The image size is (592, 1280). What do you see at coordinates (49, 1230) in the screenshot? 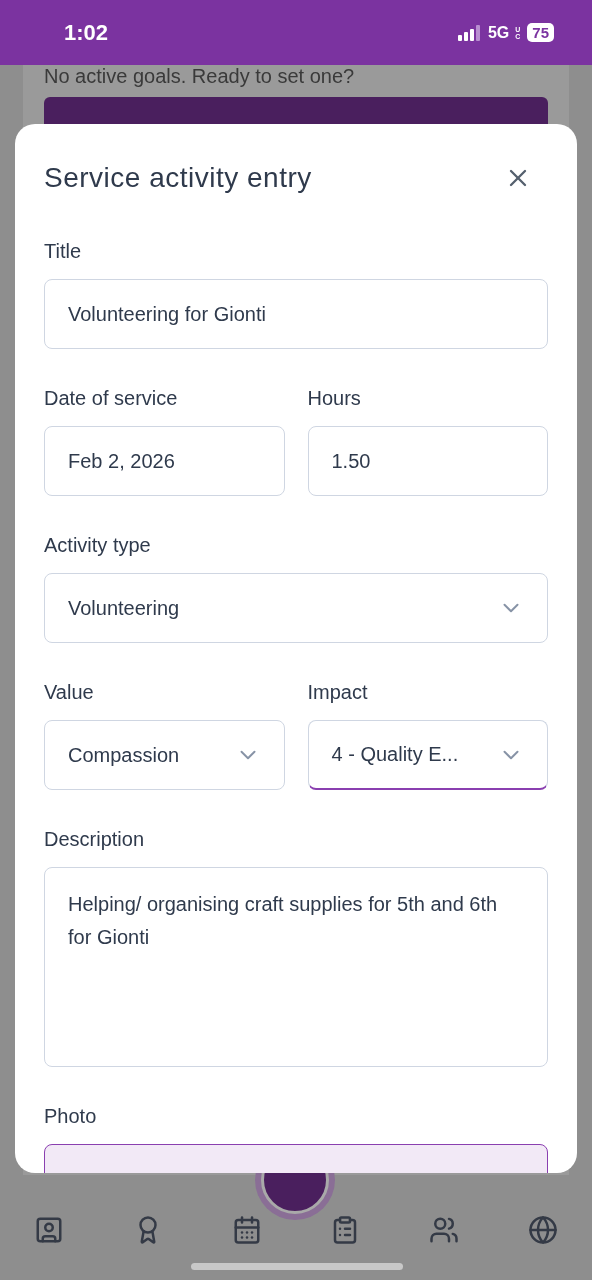
I see `profile-icon` at bounding box center [49, 1230].